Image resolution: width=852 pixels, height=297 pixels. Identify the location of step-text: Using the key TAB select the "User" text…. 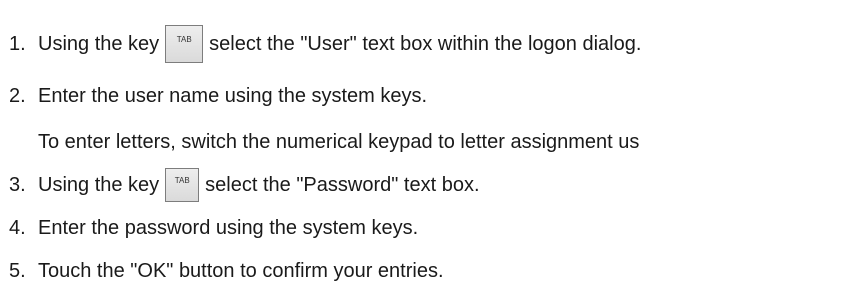
(339, 44).